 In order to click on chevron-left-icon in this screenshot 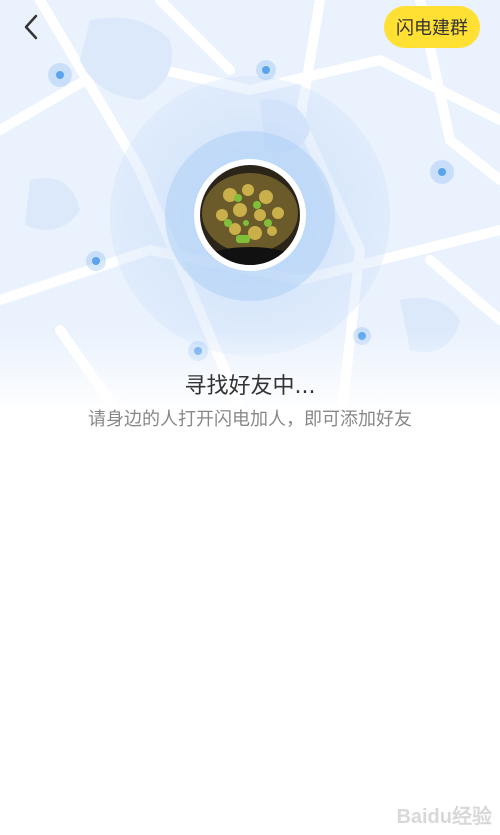, I will do `click(31, 27)`.